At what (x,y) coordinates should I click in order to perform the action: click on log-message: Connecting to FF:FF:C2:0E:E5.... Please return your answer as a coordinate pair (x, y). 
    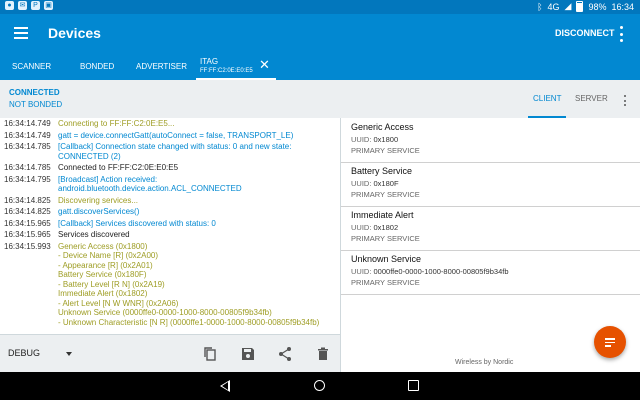
    Looking at the image, I should click on (116, 123).